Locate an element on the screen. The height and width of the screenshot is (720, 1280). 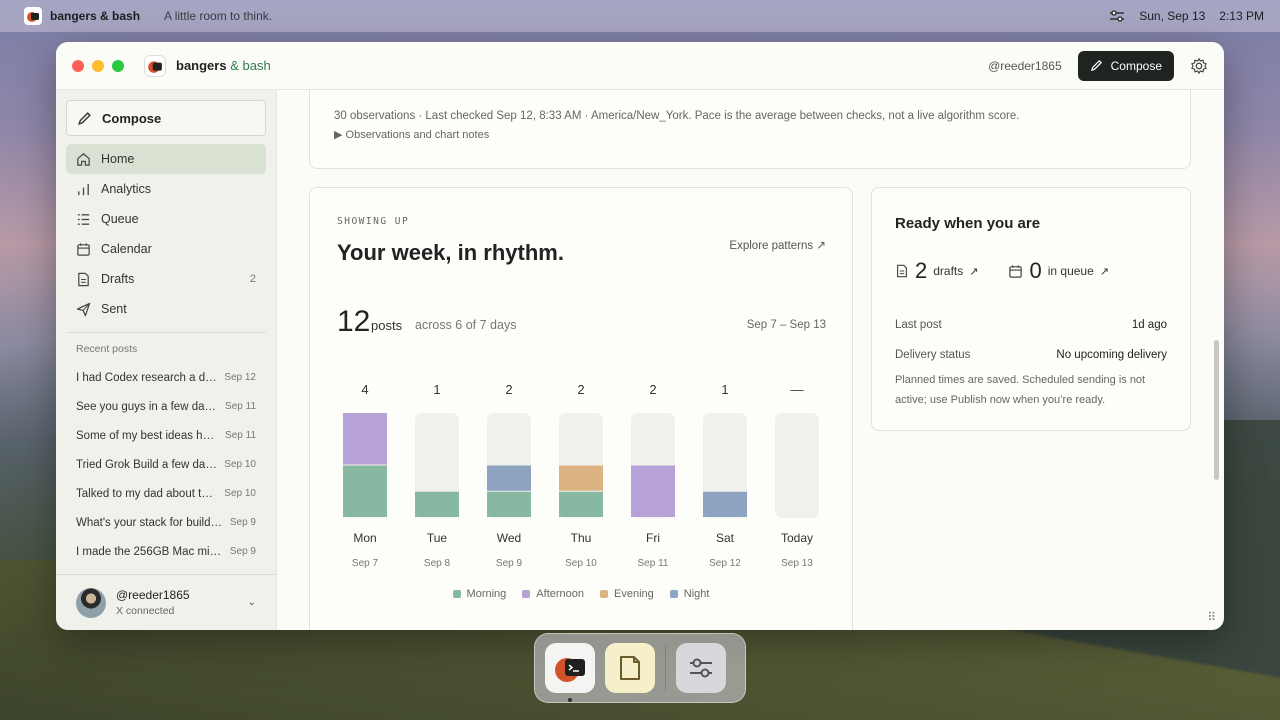
queue-link: in queue is located at coordinates (1071, 271).